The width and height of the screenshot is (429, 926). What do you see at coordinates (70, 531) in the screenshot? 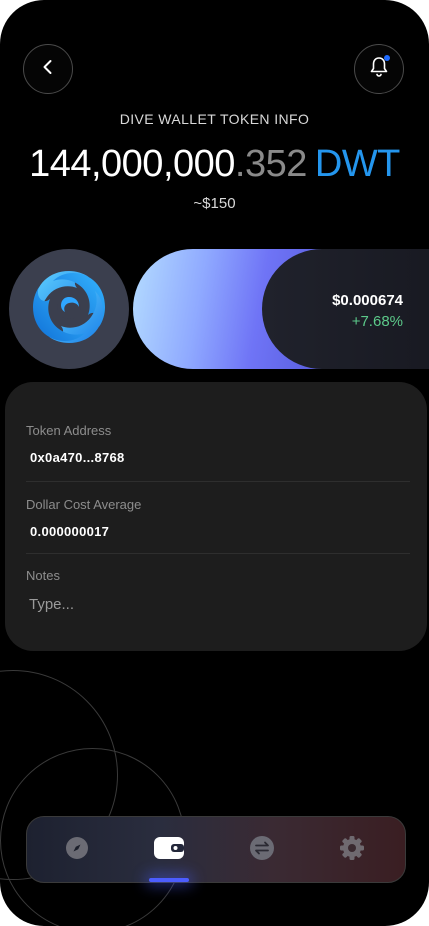
I see `dca-value: 0.000000017` at bounding box center [70, 531].